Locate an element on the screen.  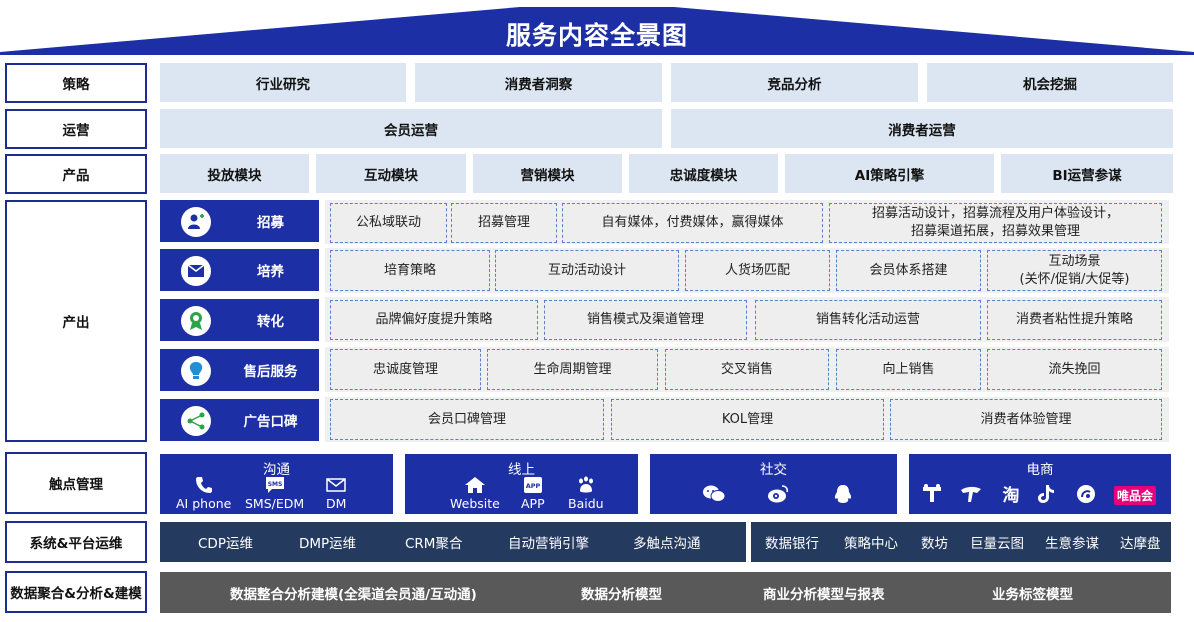
svg-text: SMS is located at coordinates (274, 484).